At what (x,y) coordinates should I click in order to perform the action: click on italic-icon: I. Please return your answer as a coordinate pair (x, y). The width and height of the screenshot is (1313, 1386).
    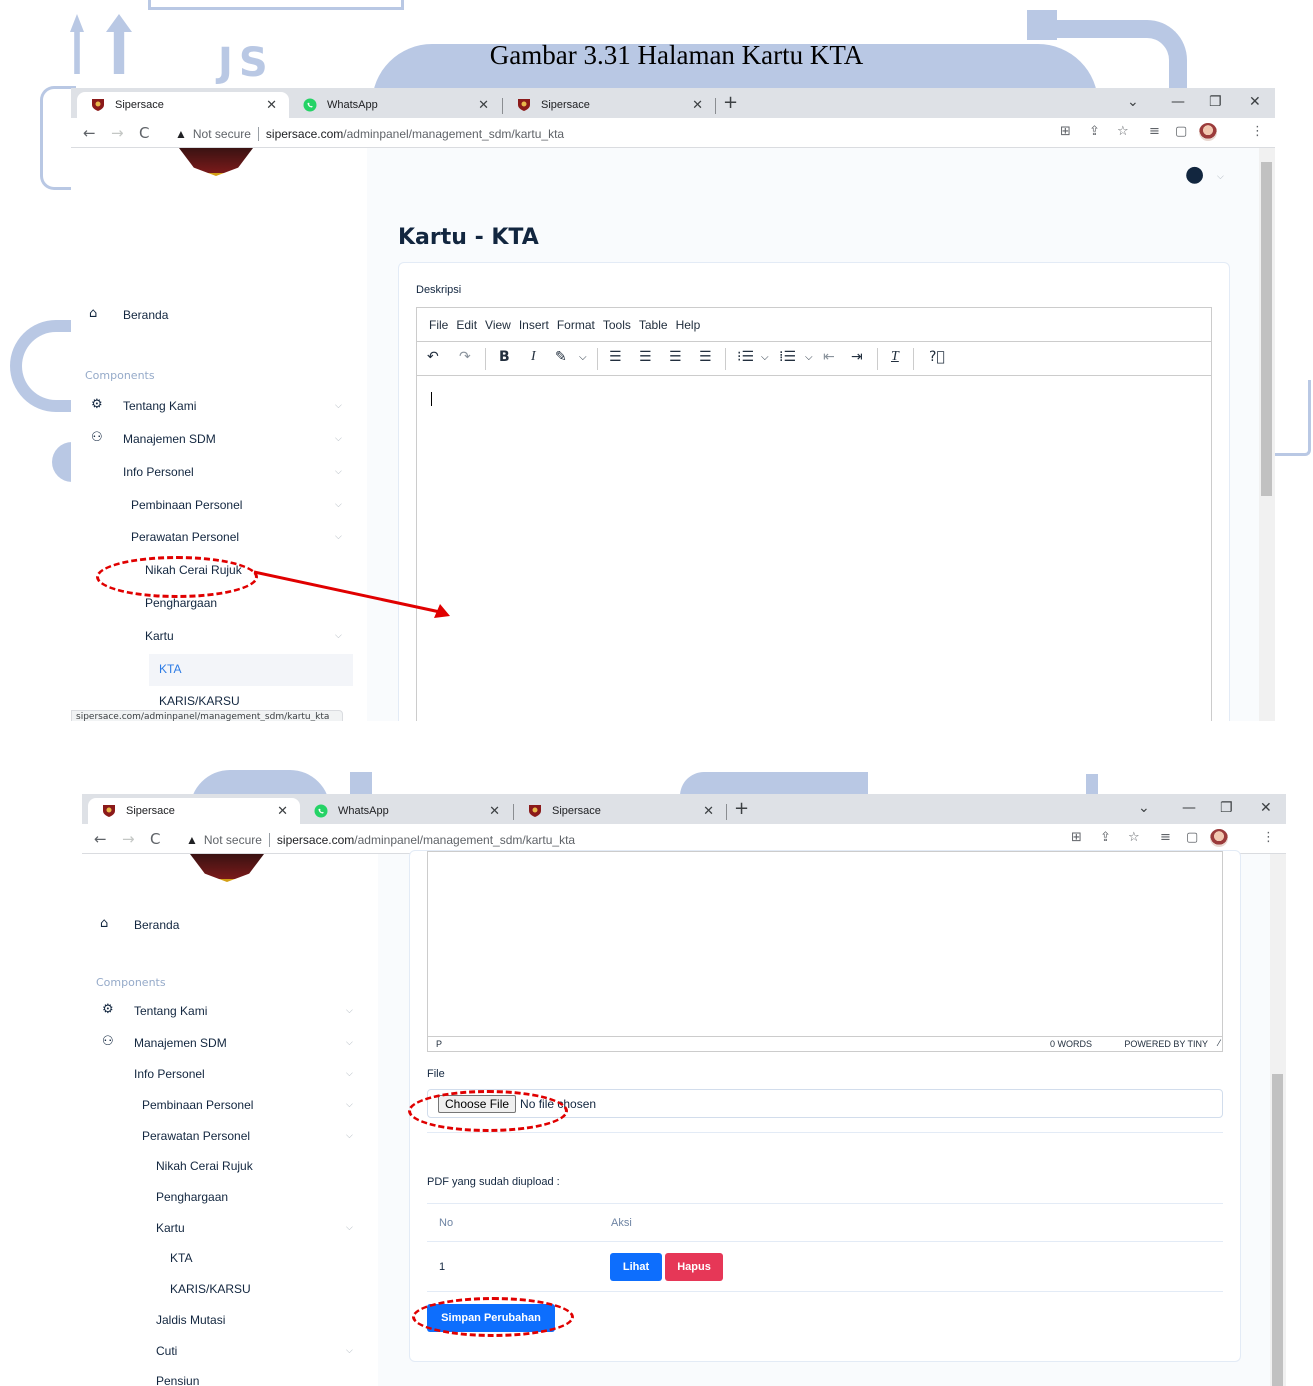
    Looking at the image, I should click on (533, 357).